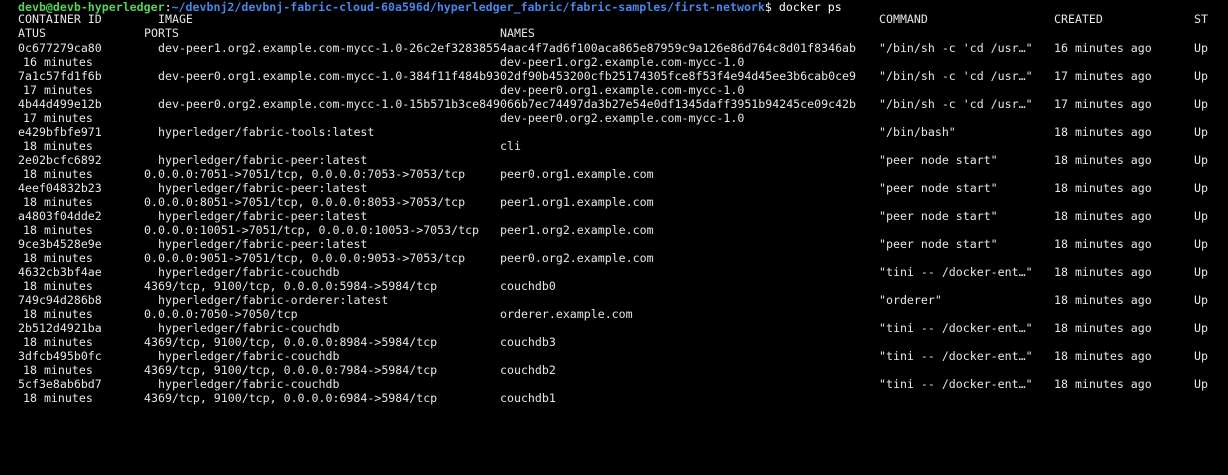 The image size is (1228, 475). Describe the element at coordinates (60, 76) in the screenshot. I see `container-id: 7a1c57fd1f6b` at that location.